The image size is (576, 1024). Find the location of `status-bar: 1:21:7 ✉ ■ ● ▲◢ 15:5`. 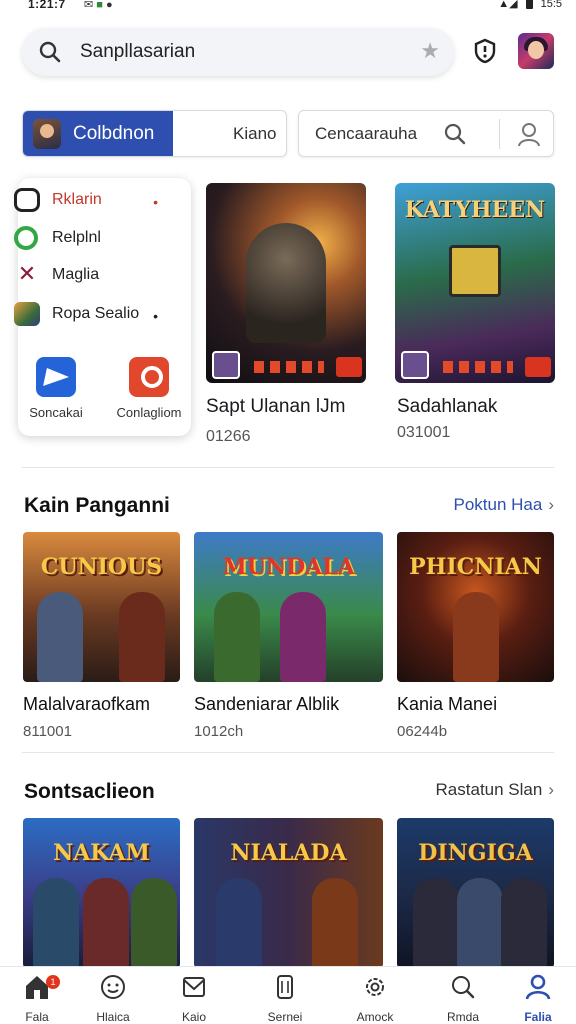

status-bar: 1:21:7 ✉ ■ ● ▲◢ 15:5 is located at coordinates (288, 8).